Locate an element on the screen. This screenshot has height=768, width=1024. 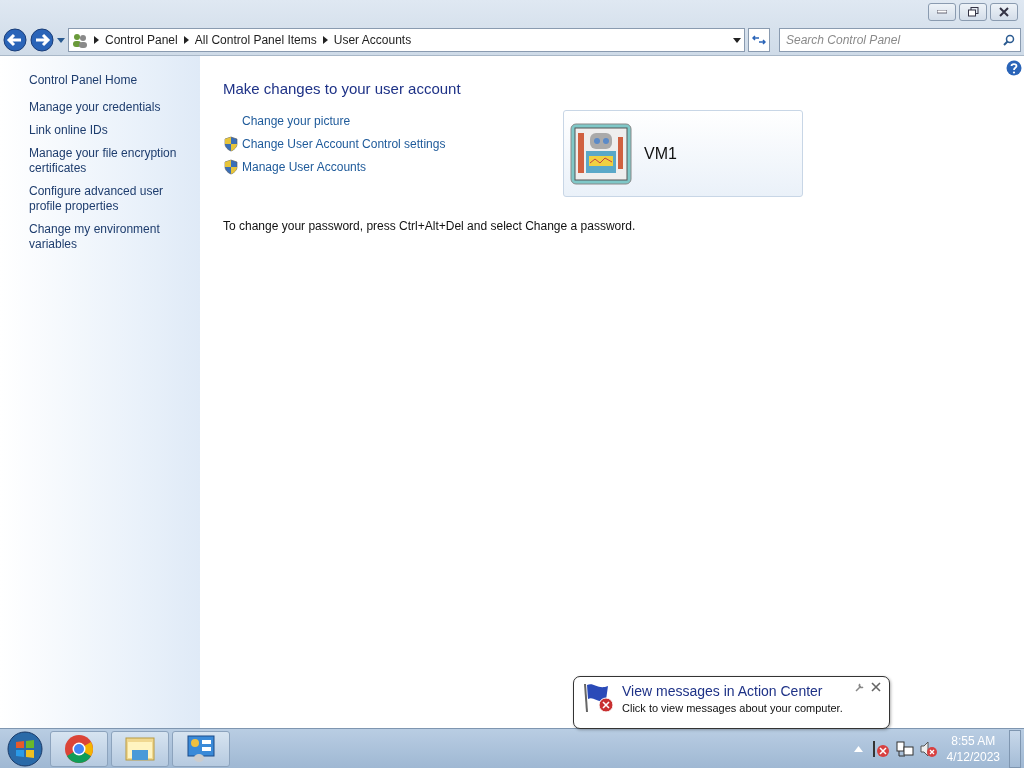
sidebar-link: Configure advanced user profile properties is located at coordinates (109, 199).